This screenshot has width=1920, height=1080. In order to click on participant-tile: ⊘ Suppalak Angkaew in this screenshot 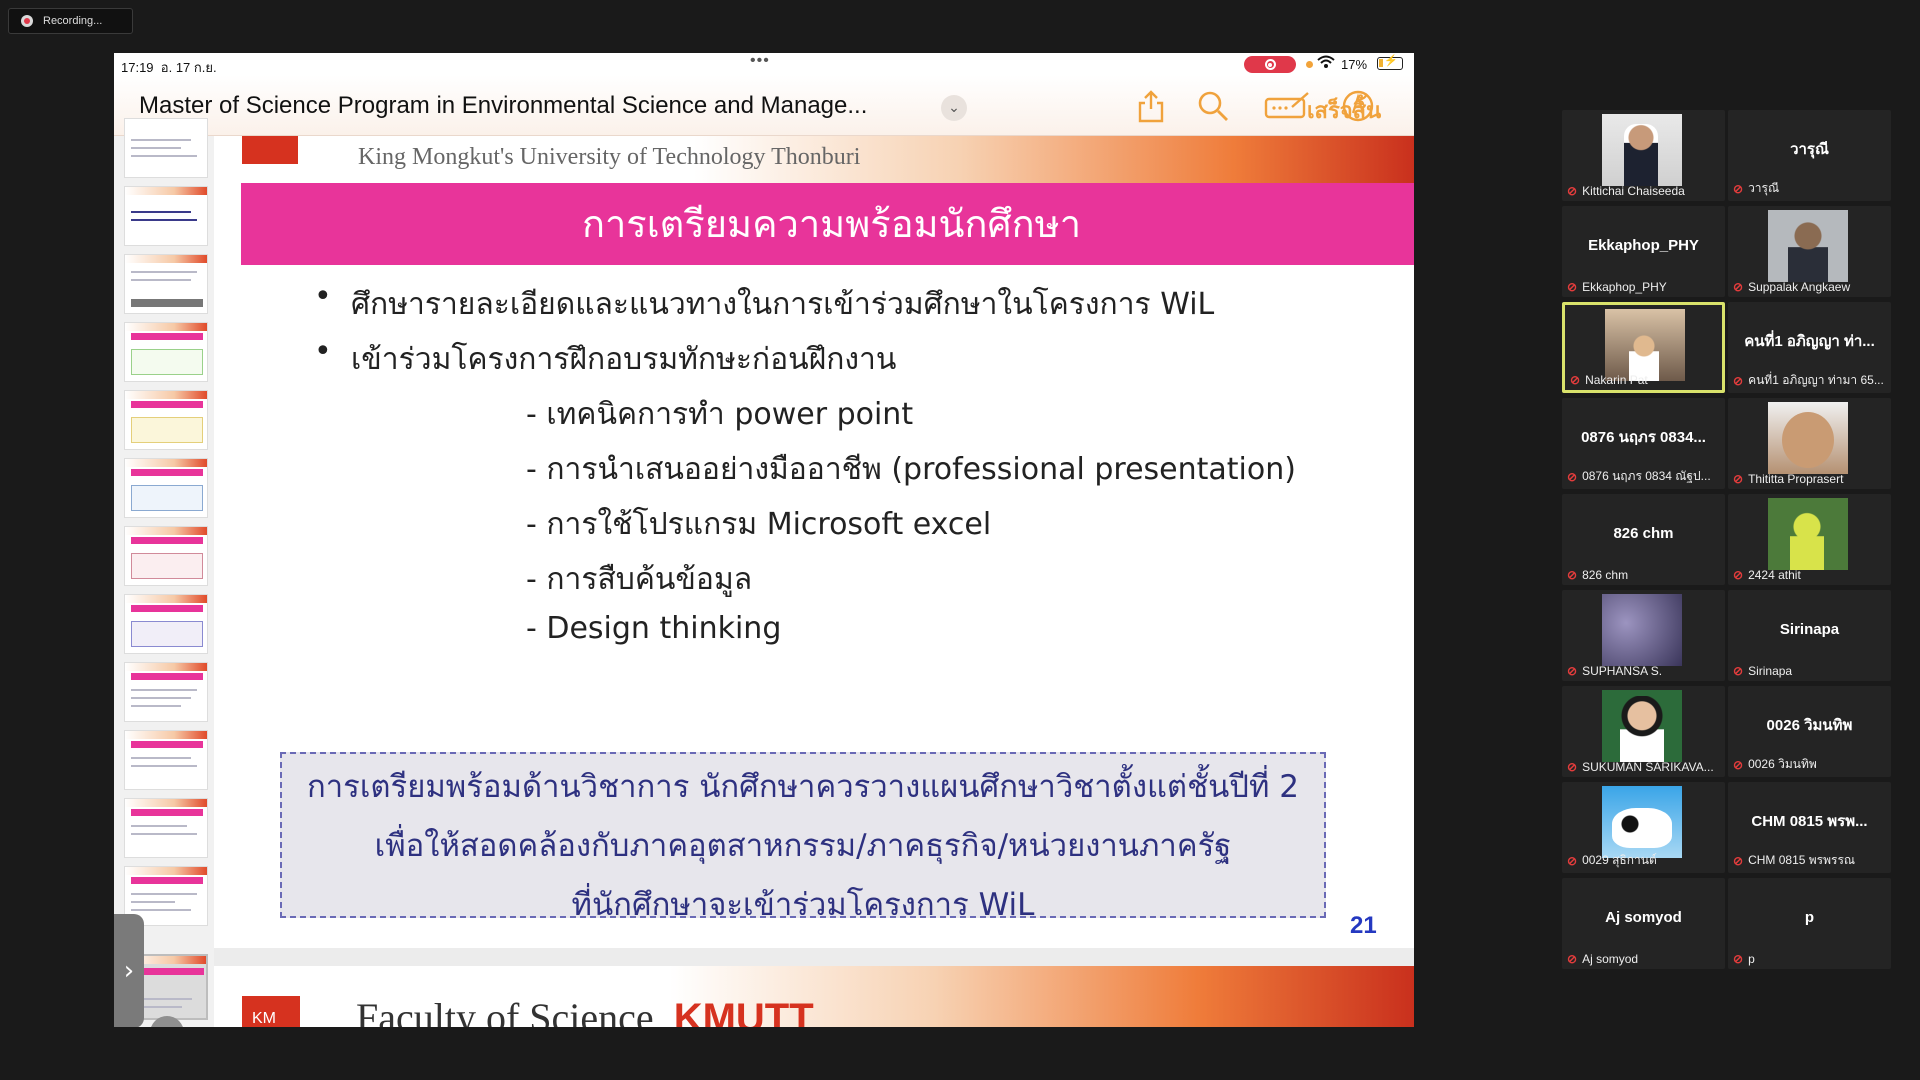, I will do `click(1809, 251)`.